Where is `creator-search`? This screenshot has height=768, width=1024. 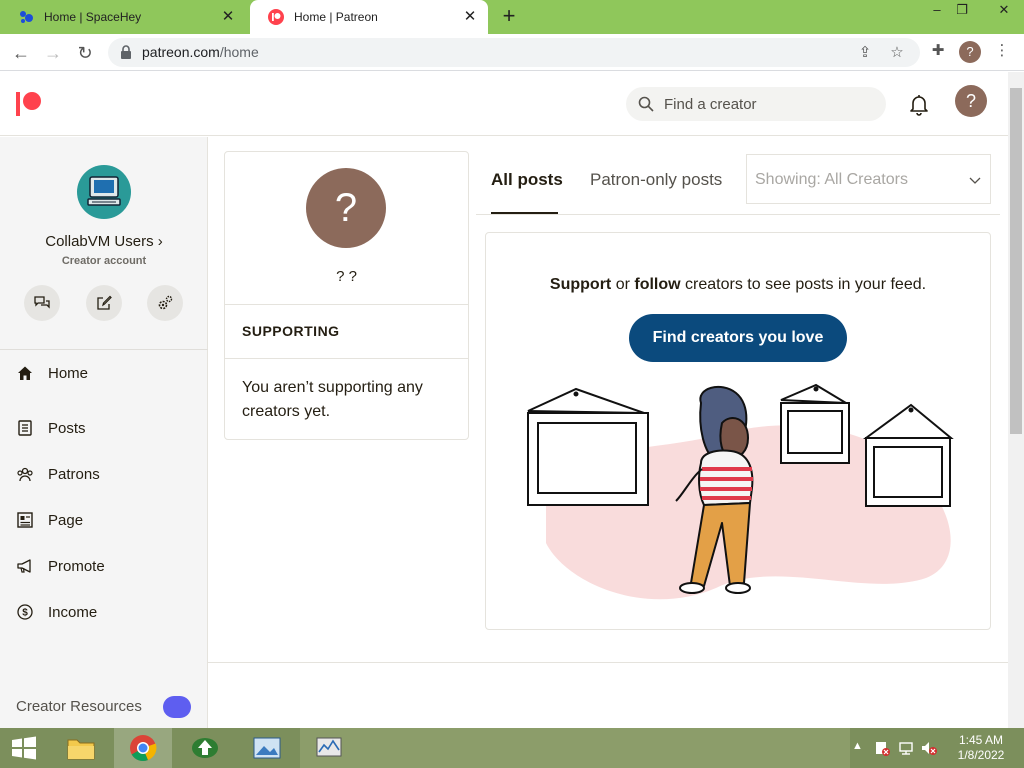 creator-search is located at coordinates (756, 104).